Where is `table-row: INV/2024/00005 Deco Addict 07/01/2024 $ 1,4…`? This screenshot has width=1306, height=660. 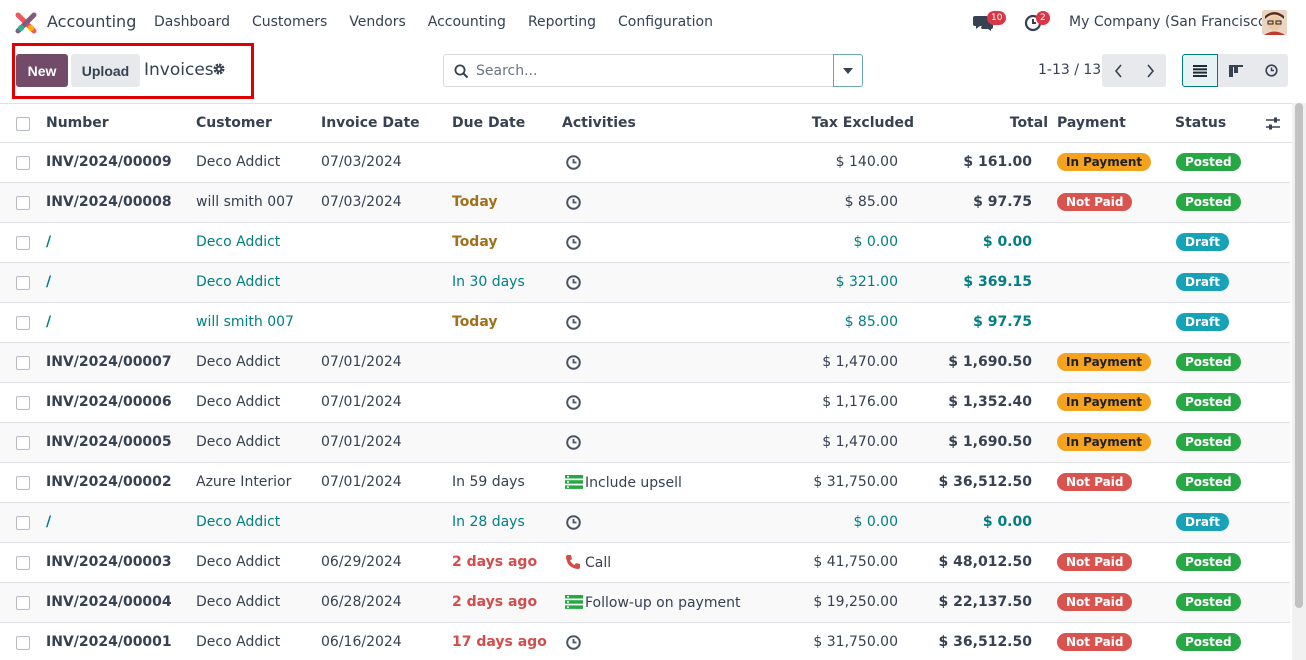 table-row: INV/2024/00005 Deco Addict 07/01/2024 $ 1,4… is located at coordinates (645, 443).